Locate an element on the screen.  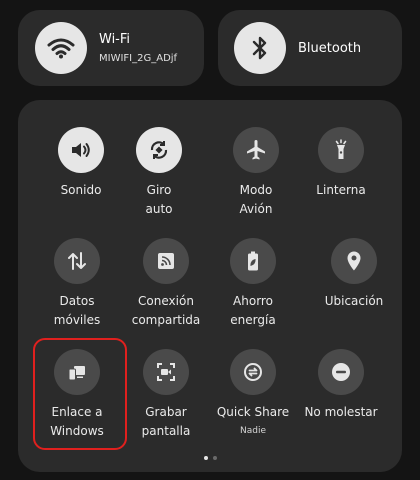
tile-do-not-disturb: No molestar is located at coordinates (341, 385).